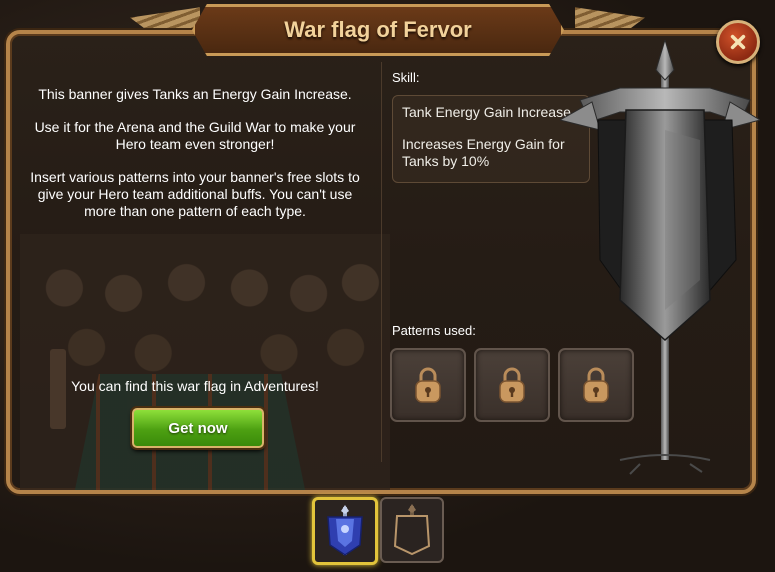  I want to click on get-now-button: Get now, so click(198, 428).